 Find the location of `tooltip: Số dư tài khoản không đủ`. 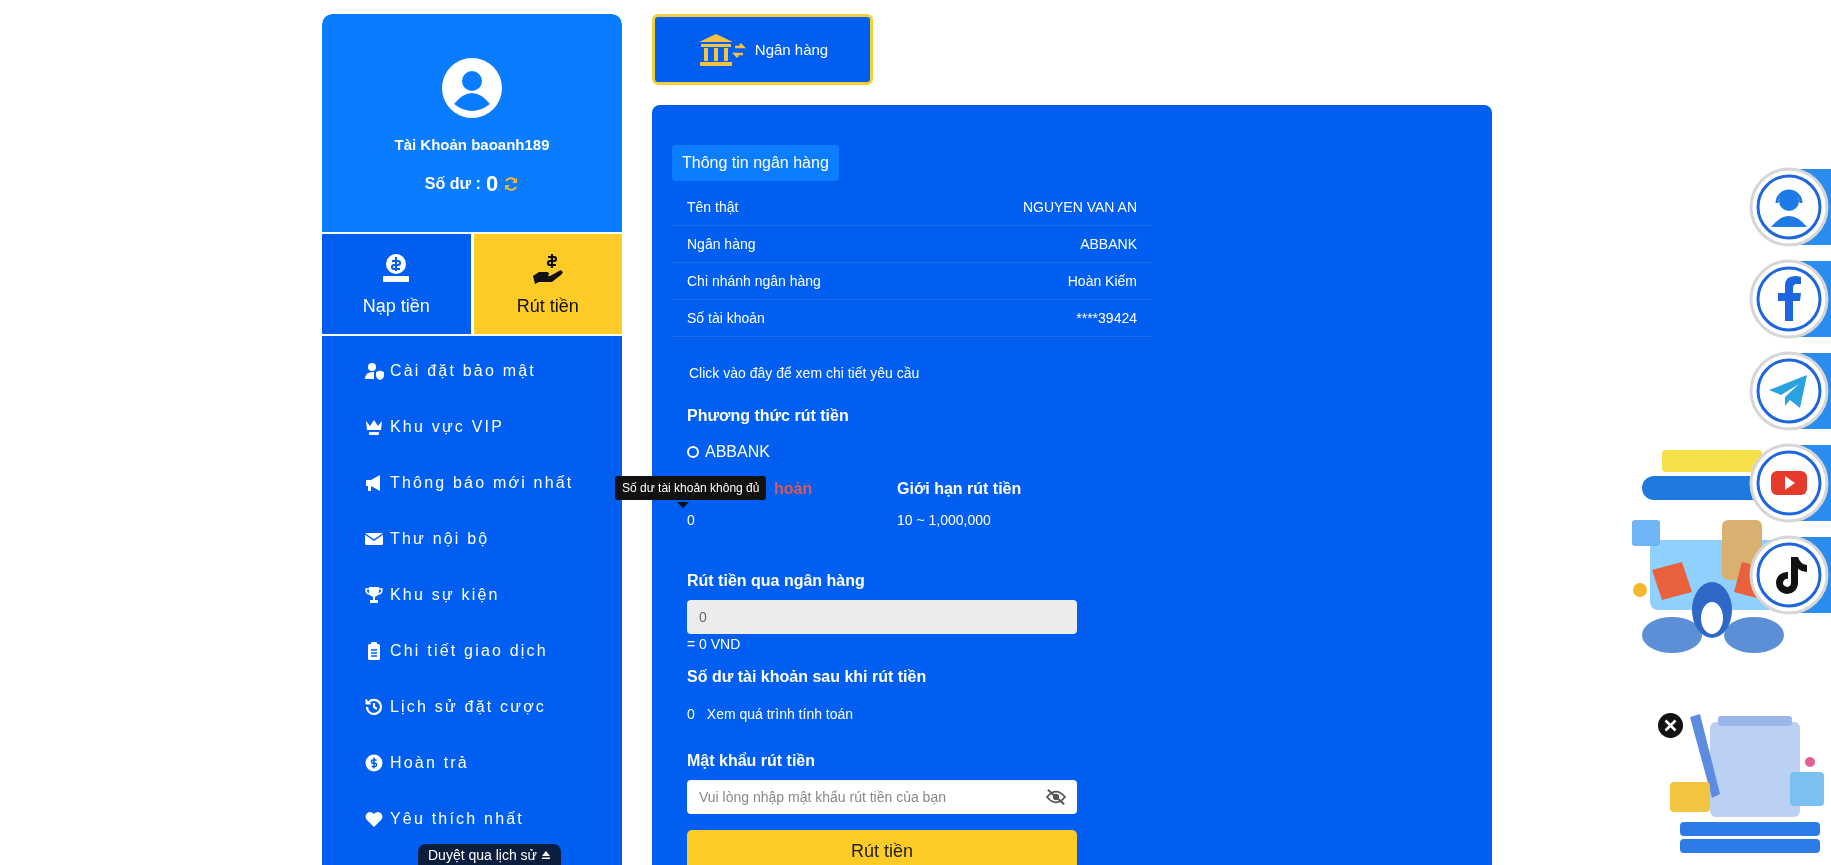

tooltip: Số dư tài khoản không đủ is located at coordinates (691, 488).